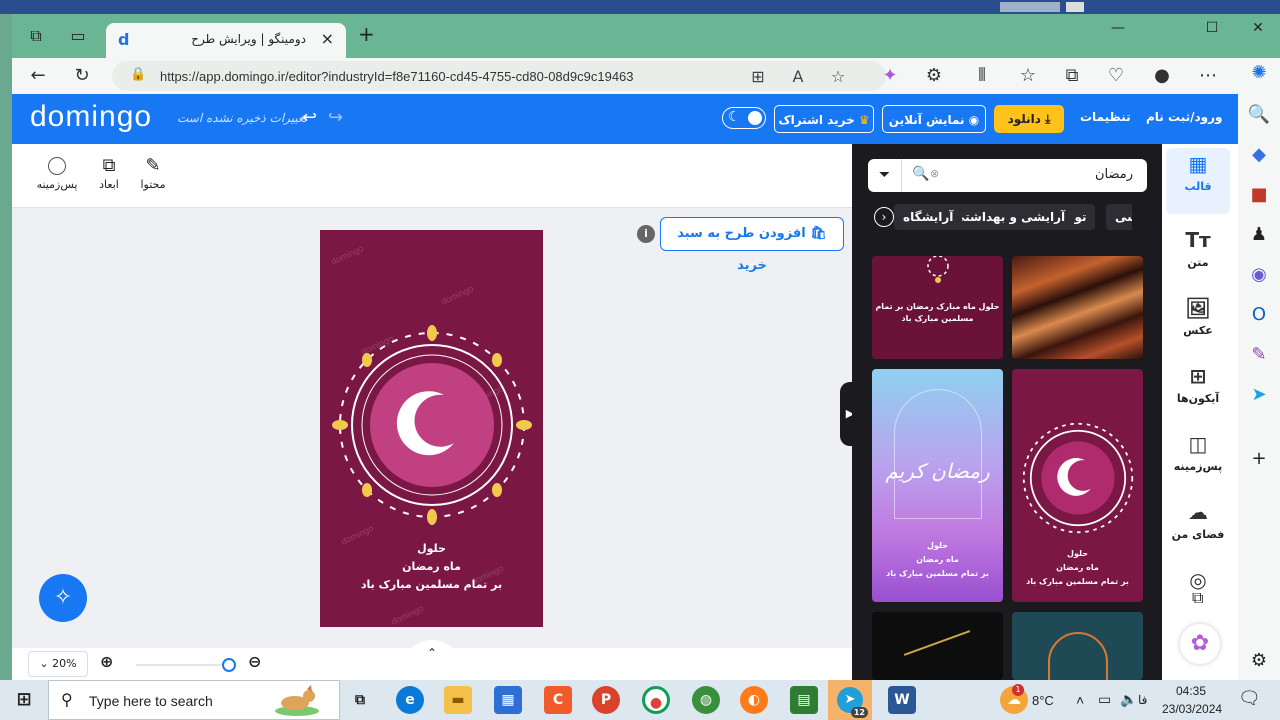 This screenshot has height=720, width=1280. Describe the element at coordinates (646, 234) in the screenshot. I see `info-icon: i` at that location.